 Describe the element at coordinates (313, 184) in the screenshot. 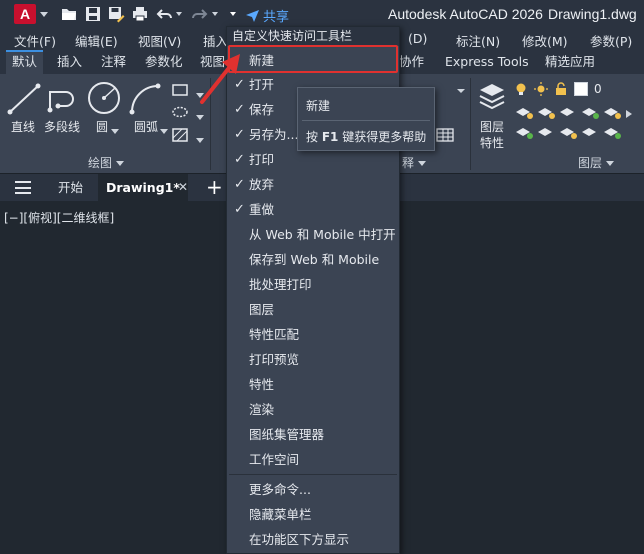

I see `menu-item-undo: ✓ 放弃` at that location.